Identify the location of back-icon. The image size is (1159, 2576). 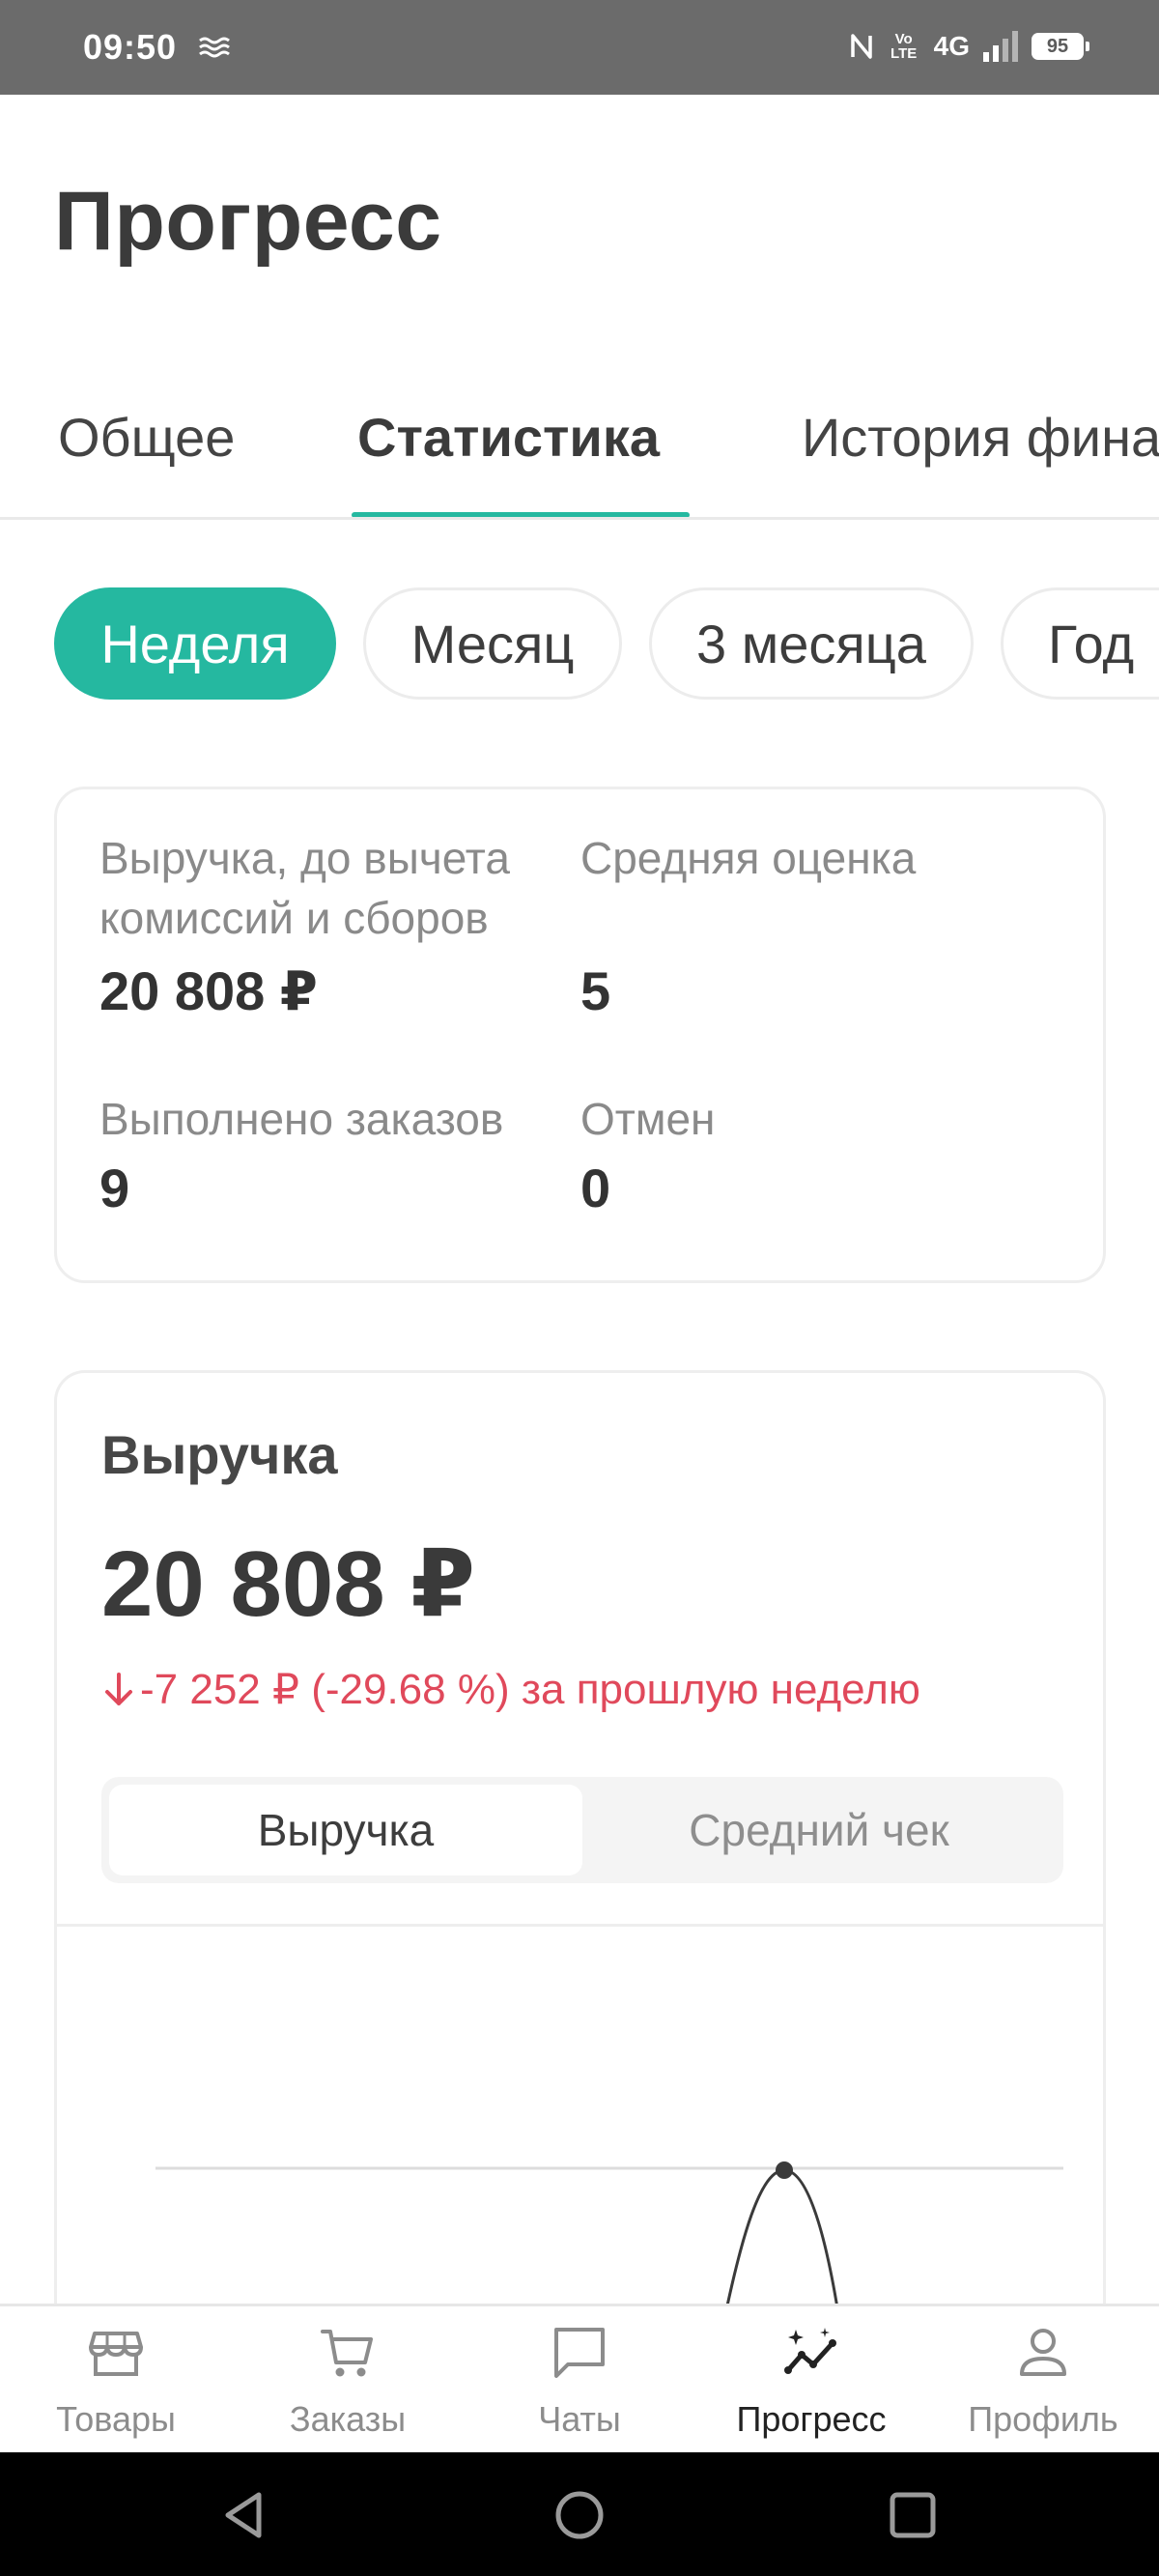
(244, 2515).